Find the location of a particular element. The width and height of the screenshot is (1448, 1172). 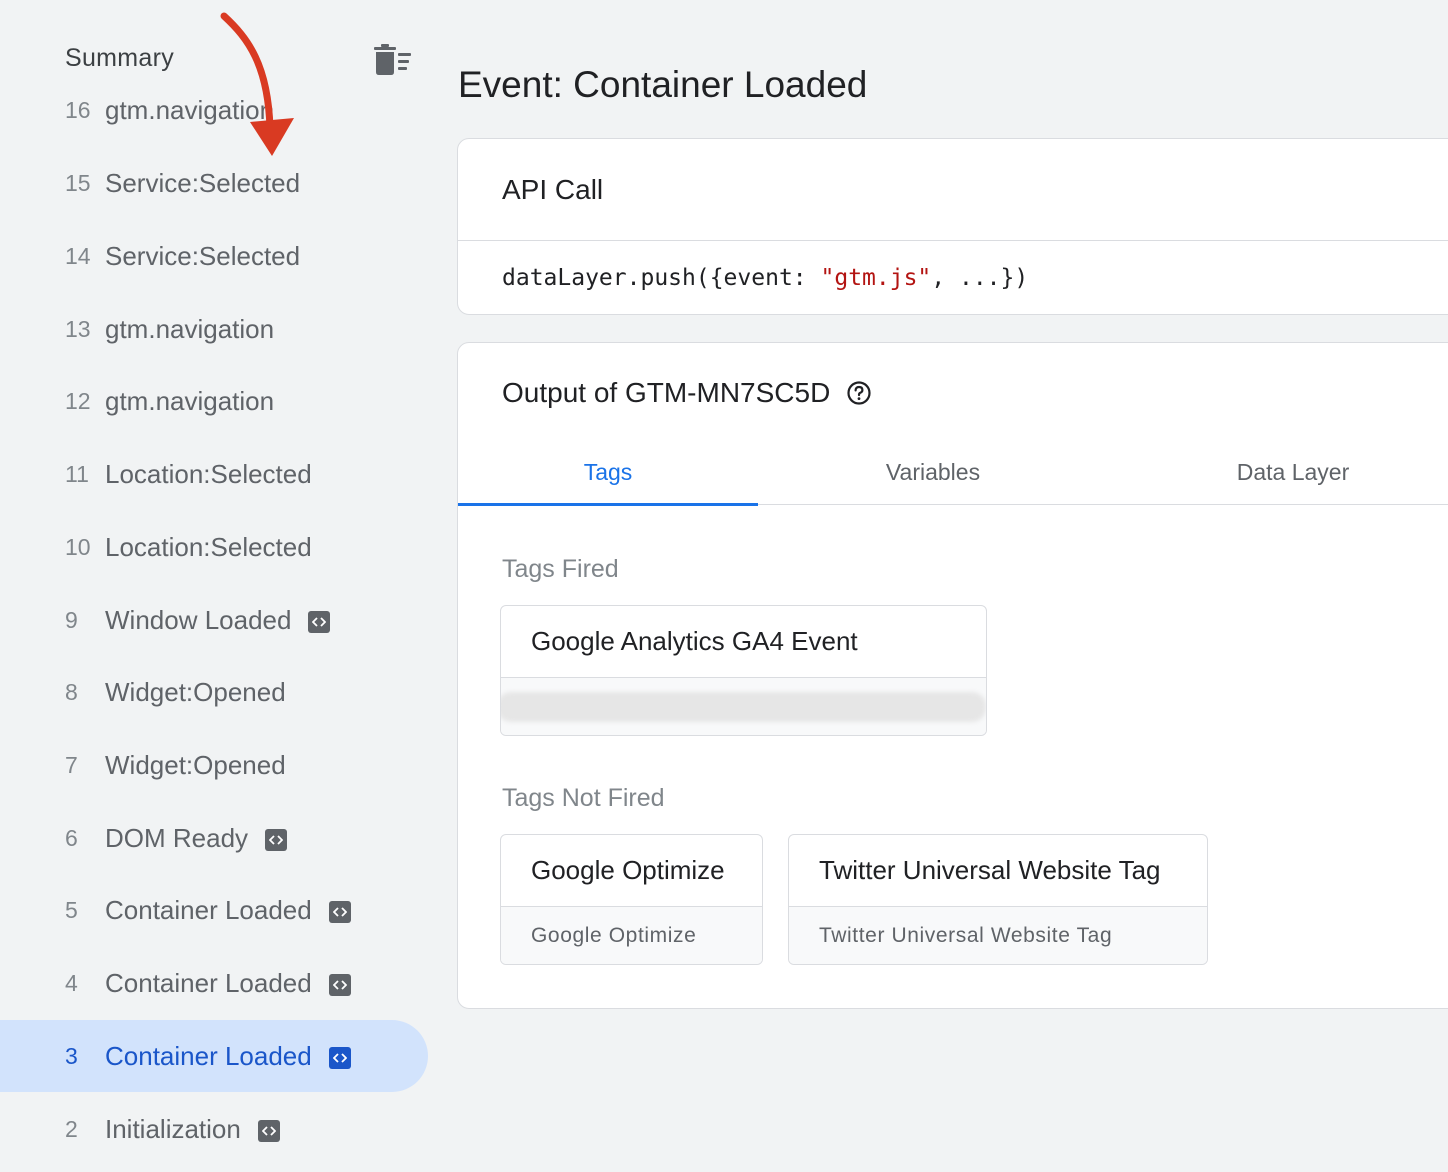

event-item-8: 8 Widget:Opened is located at coordinates (214, 692).